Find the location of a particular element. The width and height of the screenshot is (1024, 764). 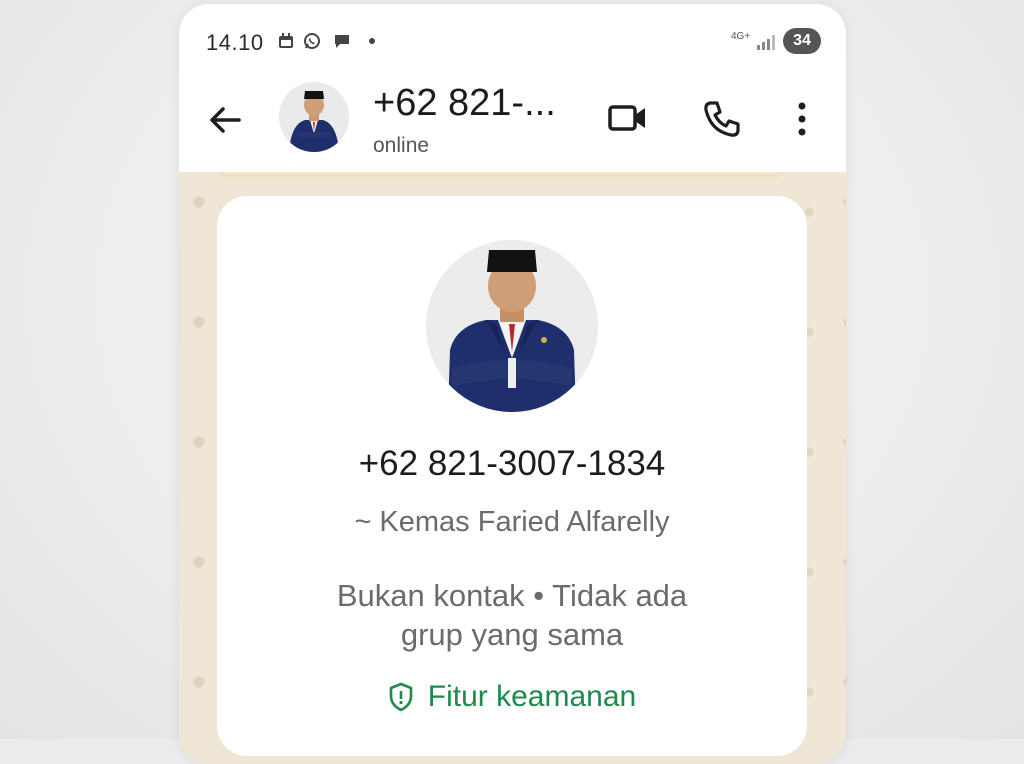

video-call-icon is located at coordinates (628, 118).